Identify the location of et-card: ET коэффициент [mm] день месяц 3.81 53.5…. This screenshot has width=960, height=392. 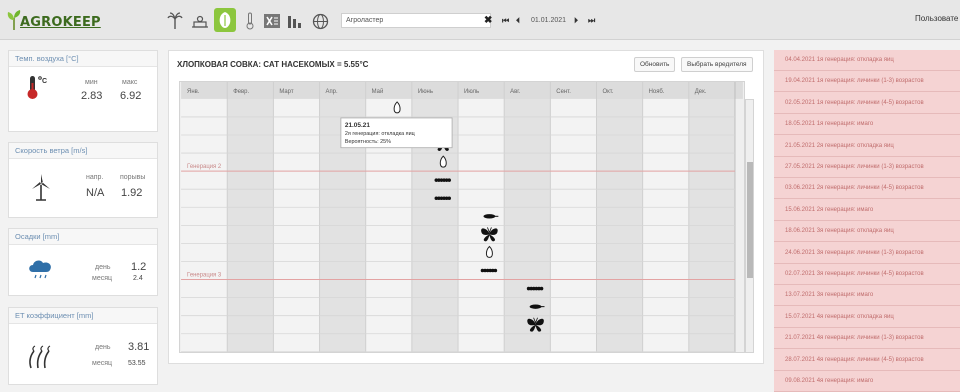
(83, 346).